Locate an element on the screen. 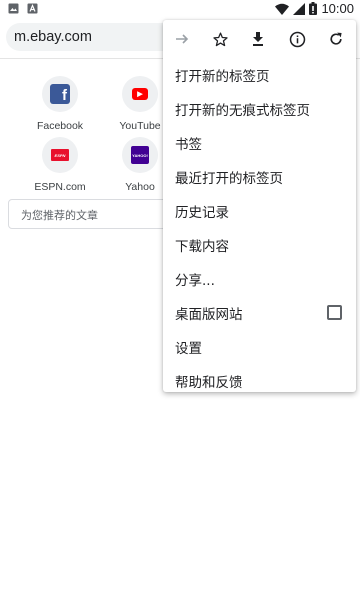 The width and height of the screenshot is (360, 600). menu-item-recent-tabs: 最近打开的标签页 is located at coordinates (259, 176).